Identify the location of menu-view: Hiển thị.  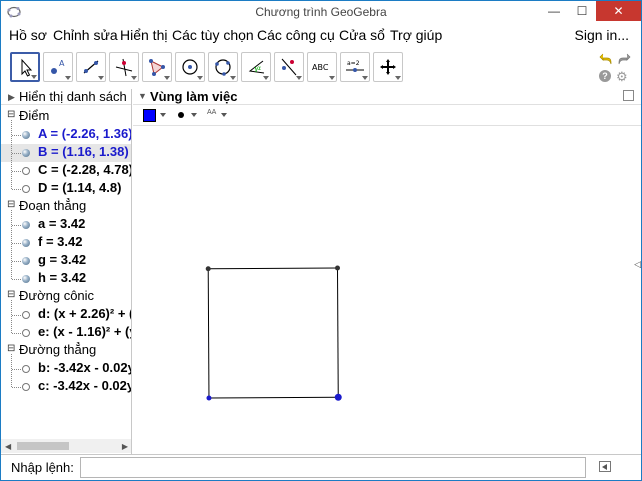
(143, 35).